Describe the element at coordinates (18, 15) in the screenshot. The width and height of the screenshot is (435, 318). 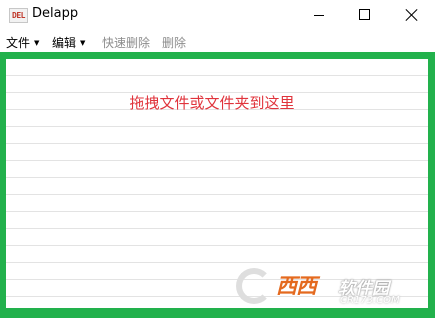
I see `app-icon: DEL` at that location.